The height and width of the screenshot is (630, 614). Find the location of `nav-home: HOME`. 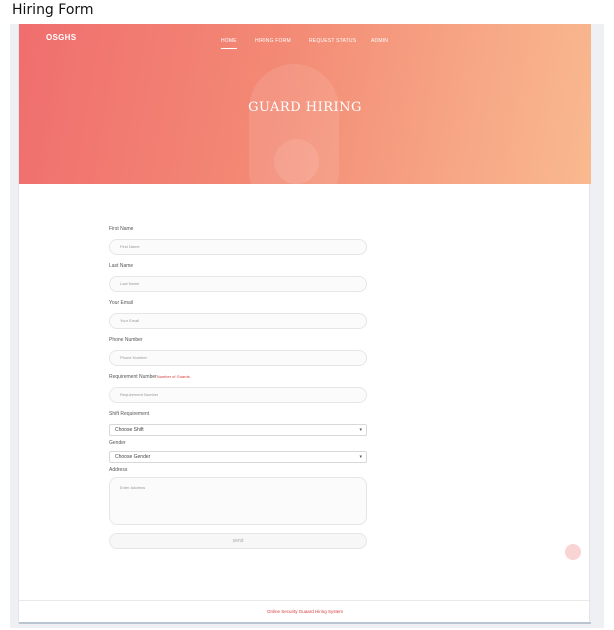

nav-home: HOME is located at coordinates (229, 43).